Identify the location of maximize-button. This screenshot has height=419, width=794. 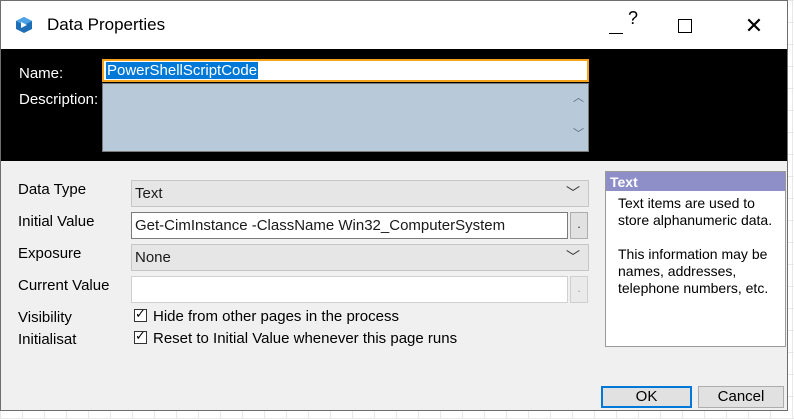
(684, 25).